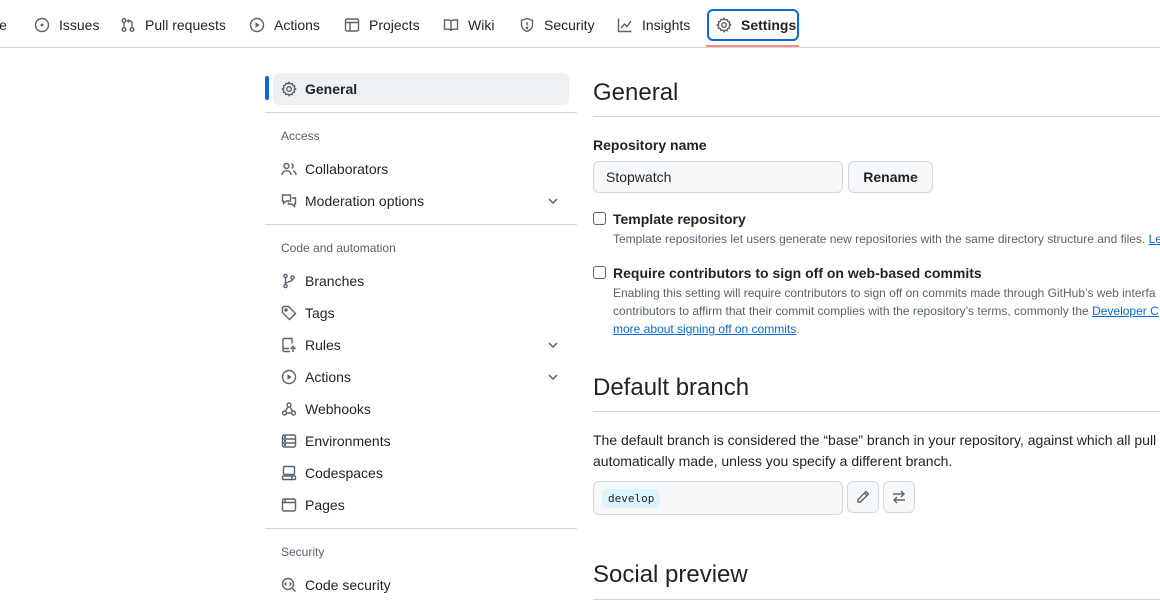 The image size is (1160, 611). Describe the element at coordinates (569, 25) in the screenshot. I see `tab-security-label: Security` at that location.